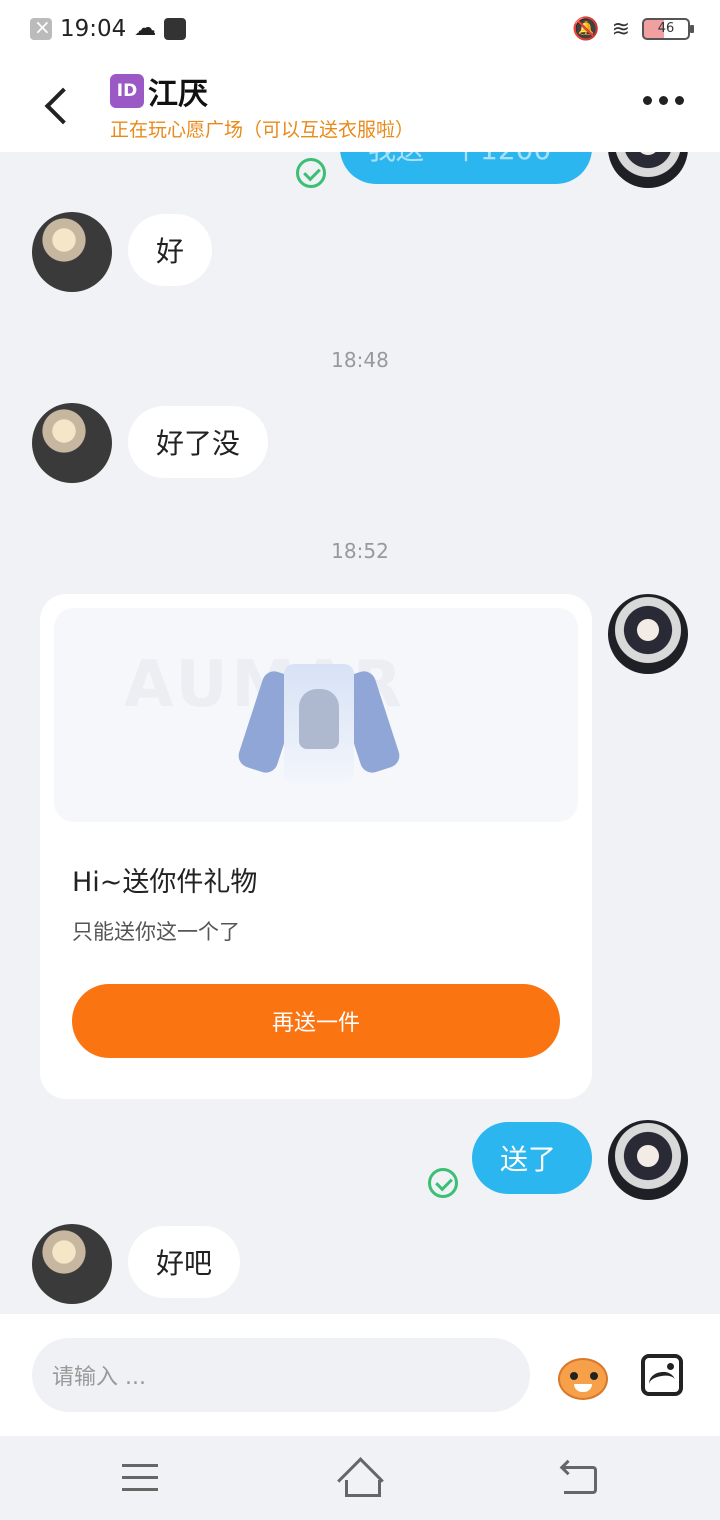  Describe the element at coordinates (41, 27) in the screenshot. I see `close-notification-icon` at that location.